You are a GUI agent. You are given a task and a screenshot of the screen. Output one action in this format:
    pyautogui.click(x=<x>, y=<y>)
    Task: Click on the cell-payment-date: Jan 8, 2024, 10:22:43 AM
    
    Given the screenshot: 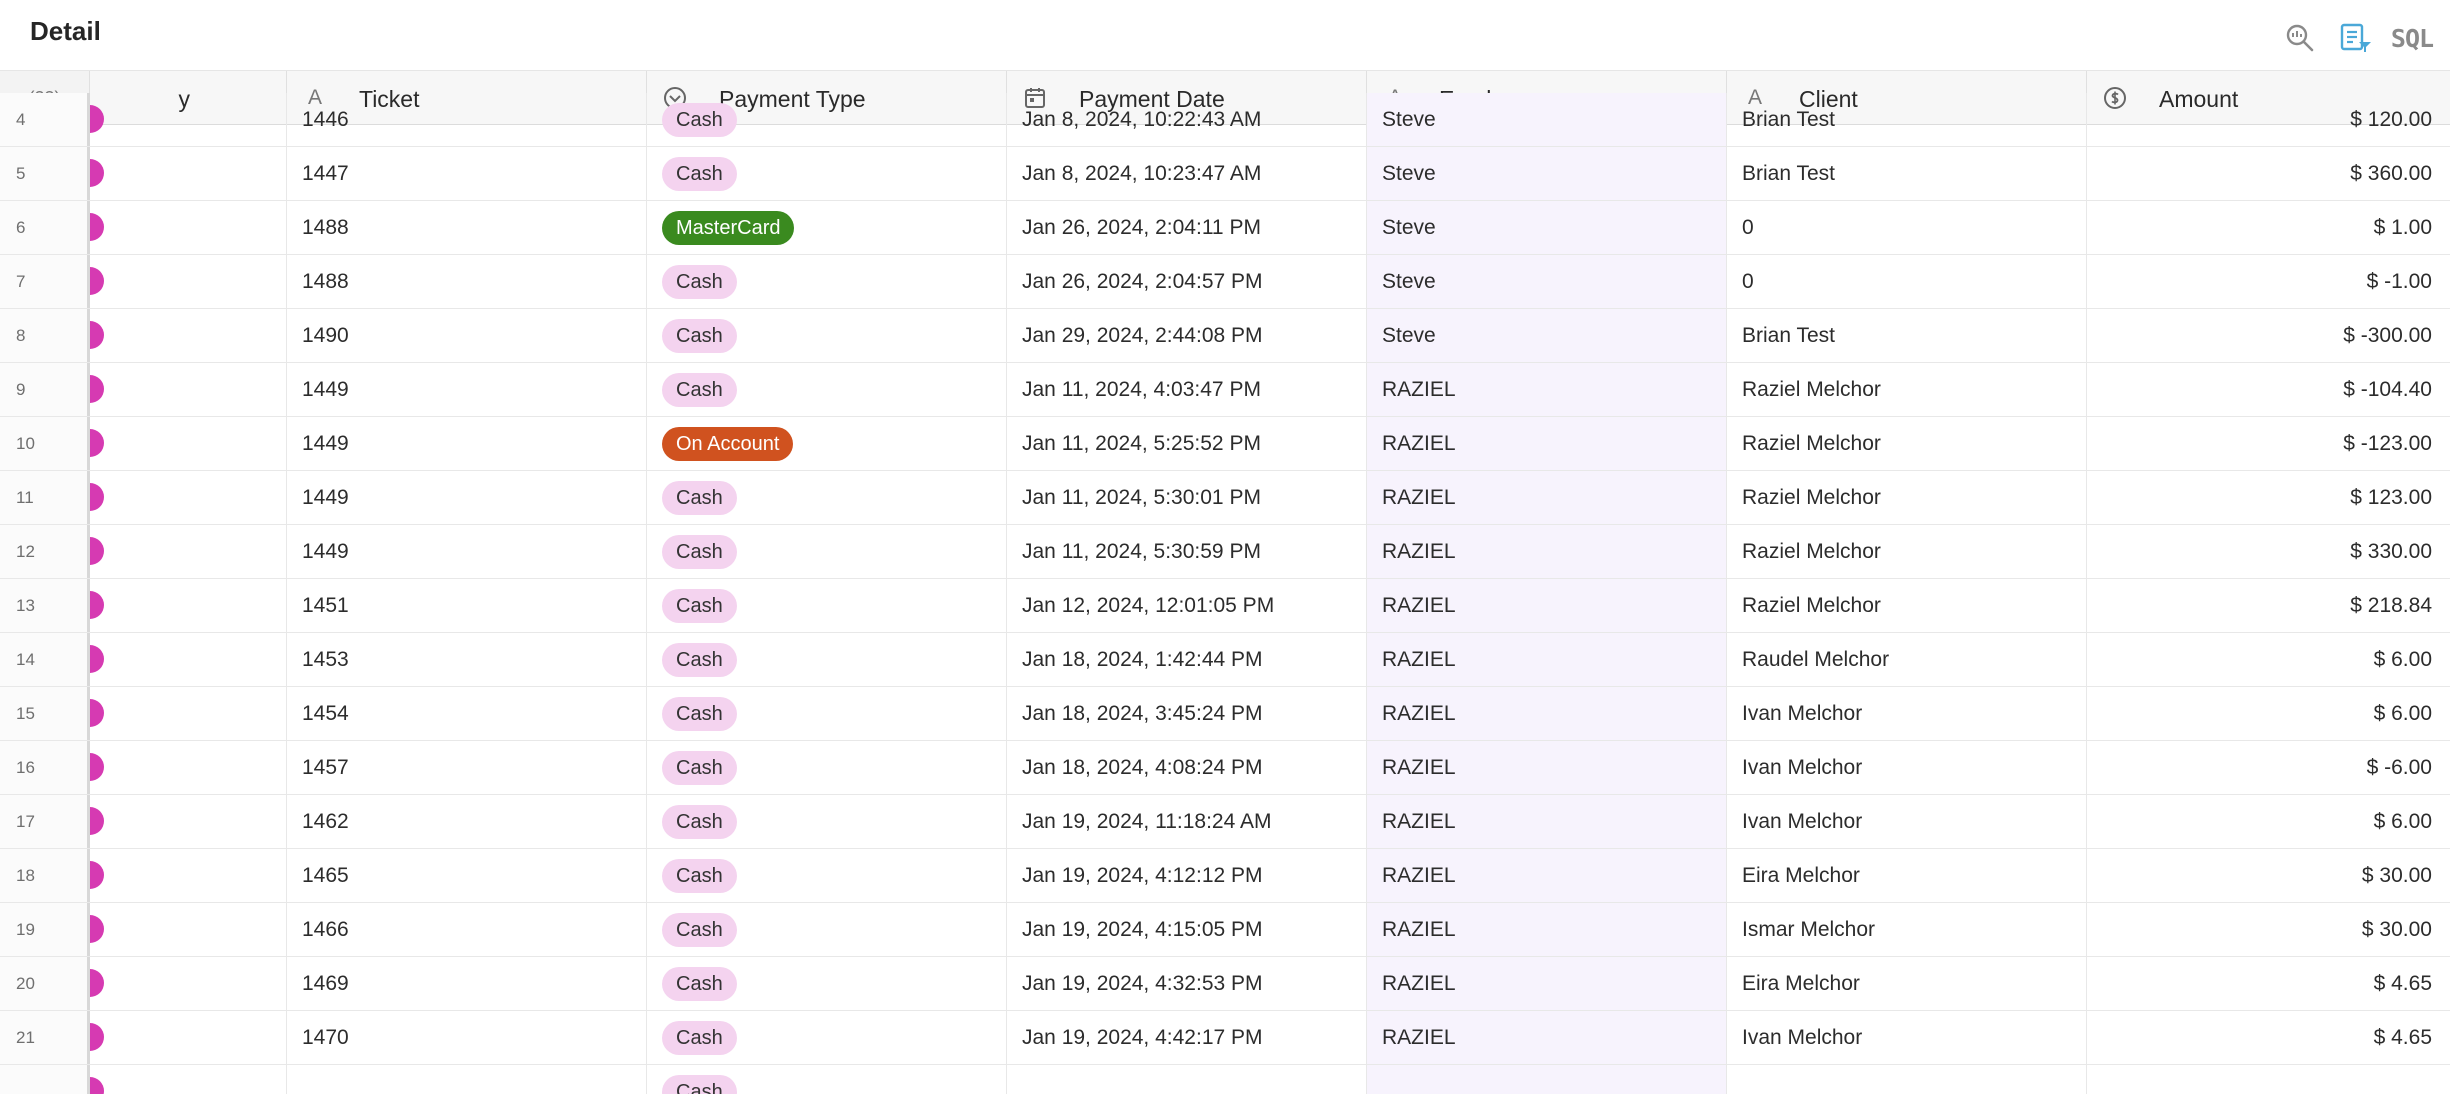 What is the action you would take?
    pyautogui.click(x=1187, y=119)
    